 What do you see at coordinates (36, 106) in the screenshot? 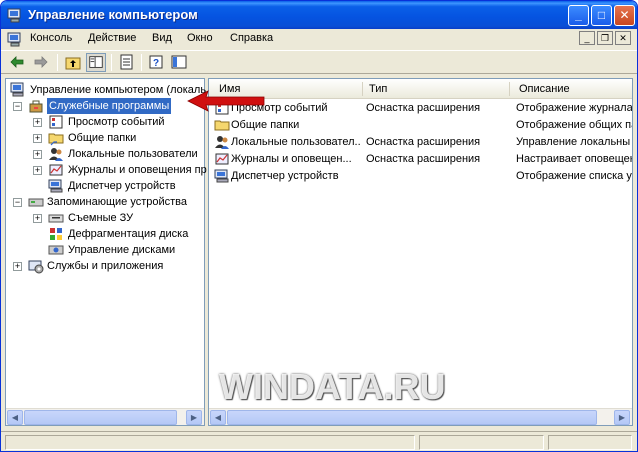
I see `toolbox-icon` at bounding box center [36, 106].